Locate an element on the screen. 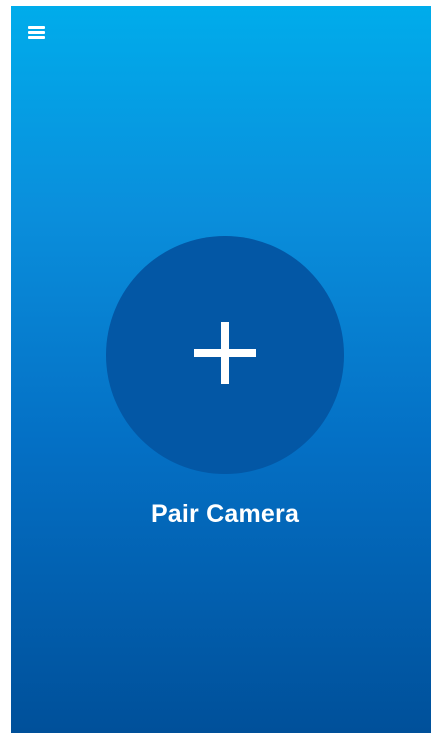 This screenshot has width=436, height=733. plus-icon is located at coordinates (225, 353).